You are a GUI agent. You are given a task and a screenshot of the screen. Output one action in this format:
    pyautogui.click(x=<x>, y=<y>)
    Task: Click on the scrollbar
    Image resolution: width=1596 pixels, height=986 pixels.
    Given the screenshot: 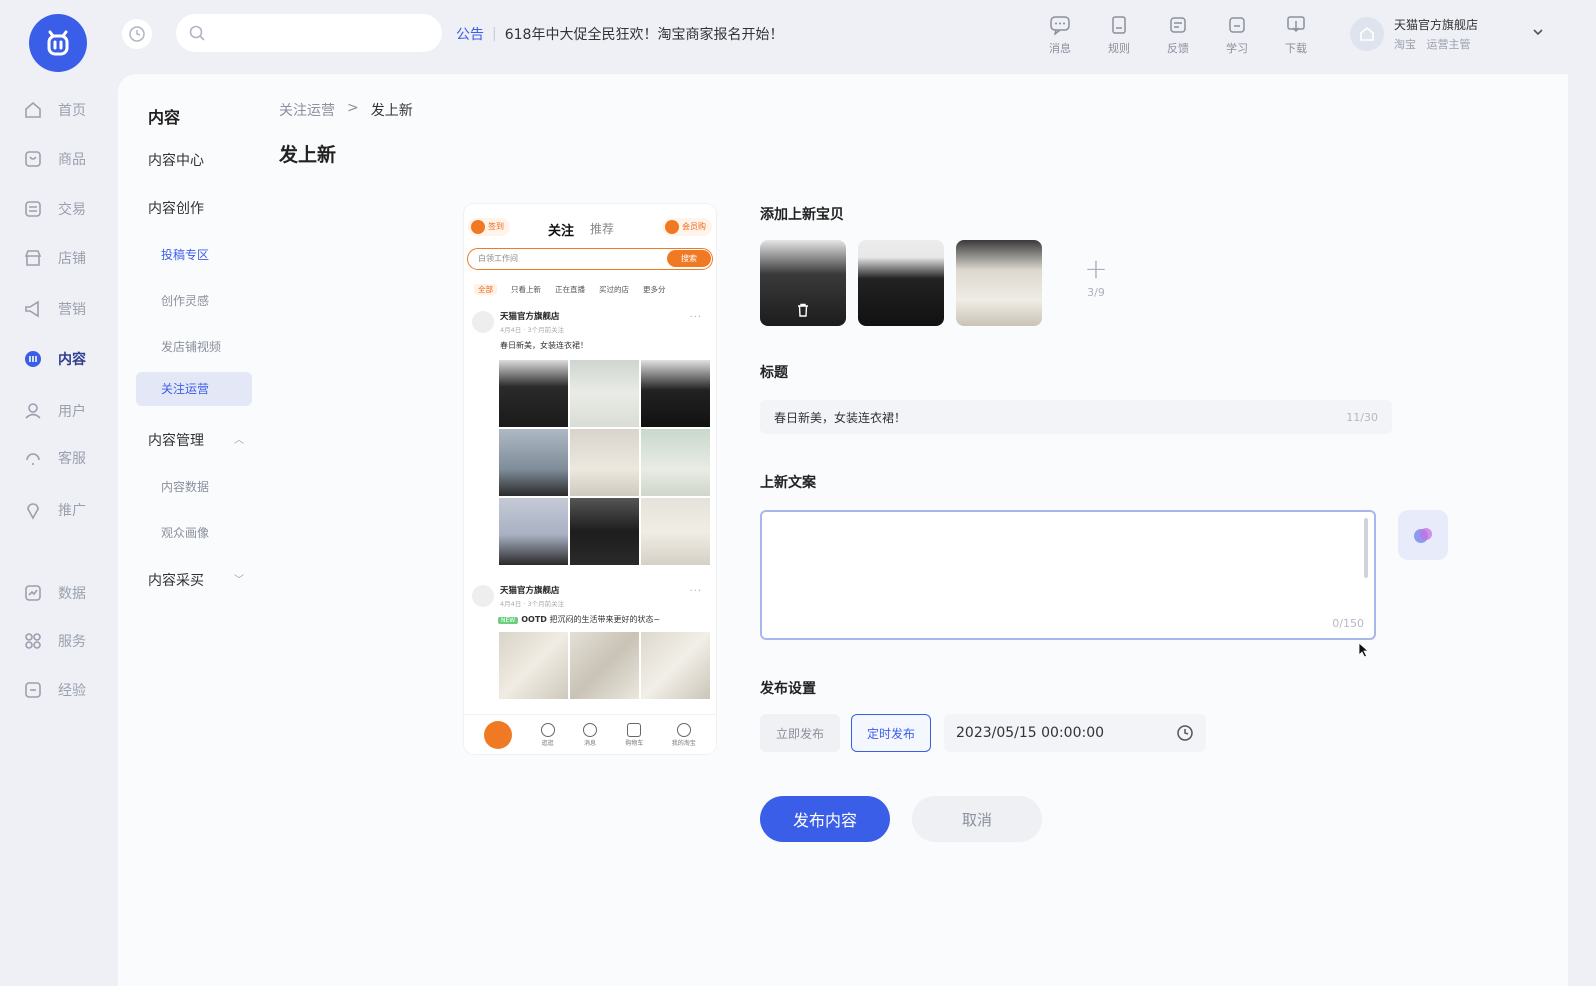 What is the action you would take?
    pyautogui.click(x=1366, y=548)
    